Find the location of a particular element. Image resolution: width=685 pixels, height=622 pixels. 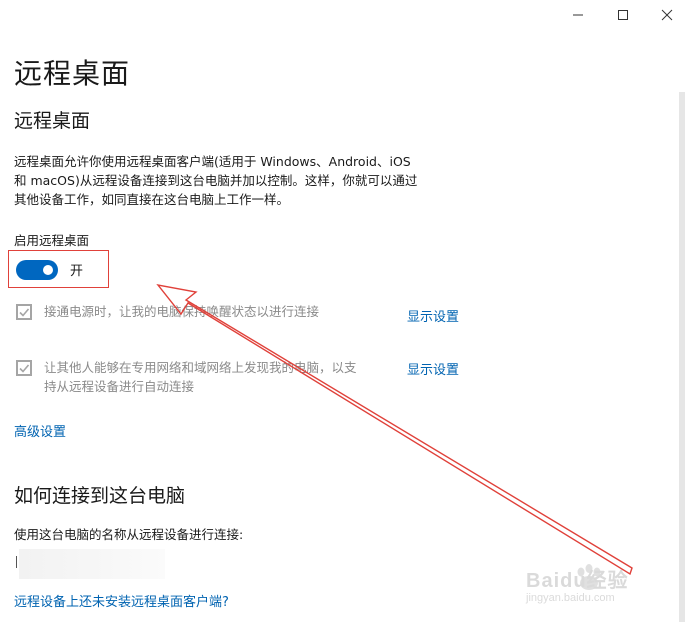

text-cursor is located at coordinates (16, 562).